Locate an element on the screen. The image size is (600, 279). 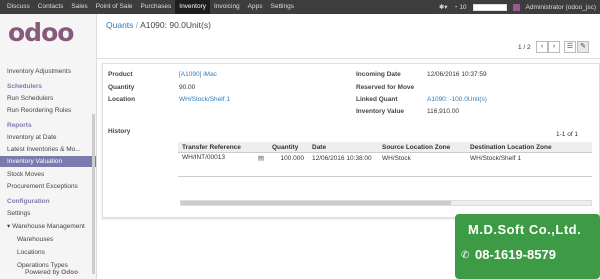
powered-by-text: Powered by is located at coordinates (42, 272).